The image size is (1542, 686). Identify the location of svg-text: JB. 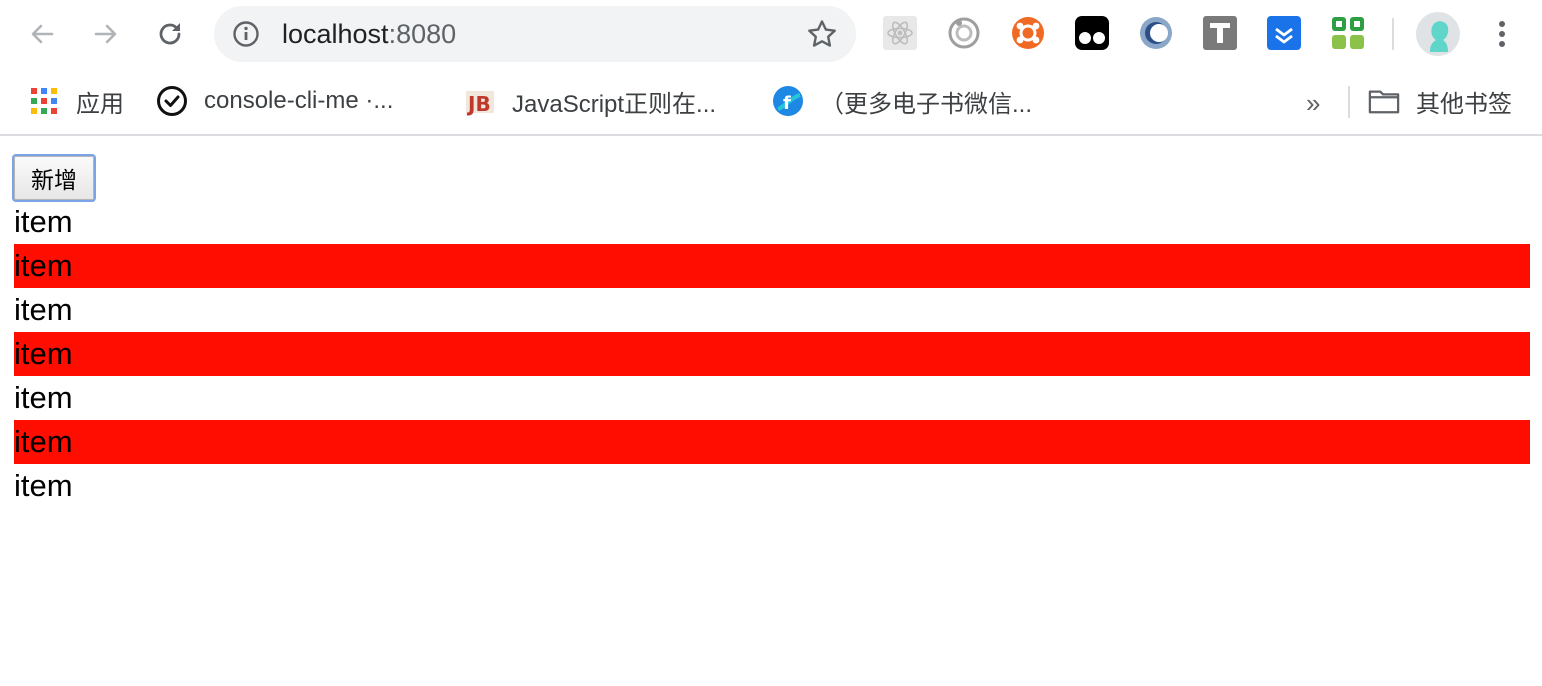
(478, 104).